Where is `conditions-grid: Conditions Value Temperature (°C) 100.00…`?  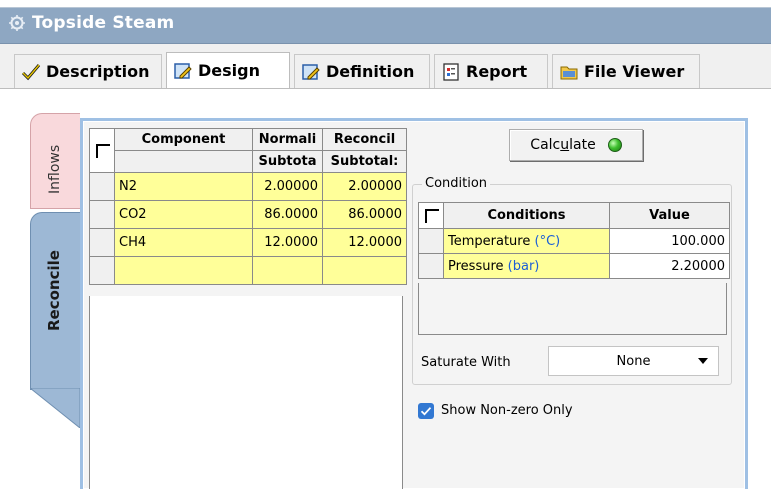
conditions-grid: Conditions Value Temperature (°C) 100.00… is located at coordinates (574, 240).